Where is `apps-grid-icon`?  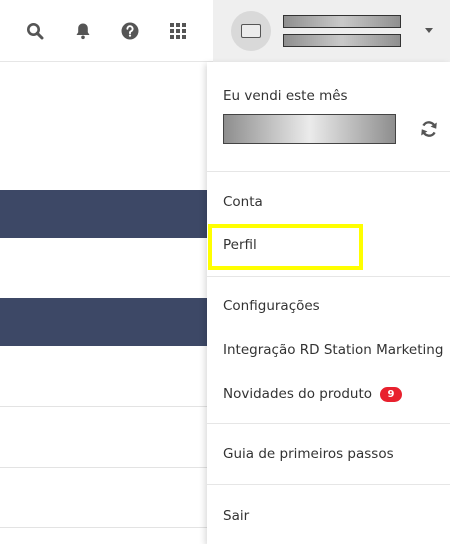 apps-grid-icon is located at coordinates (178, 31).